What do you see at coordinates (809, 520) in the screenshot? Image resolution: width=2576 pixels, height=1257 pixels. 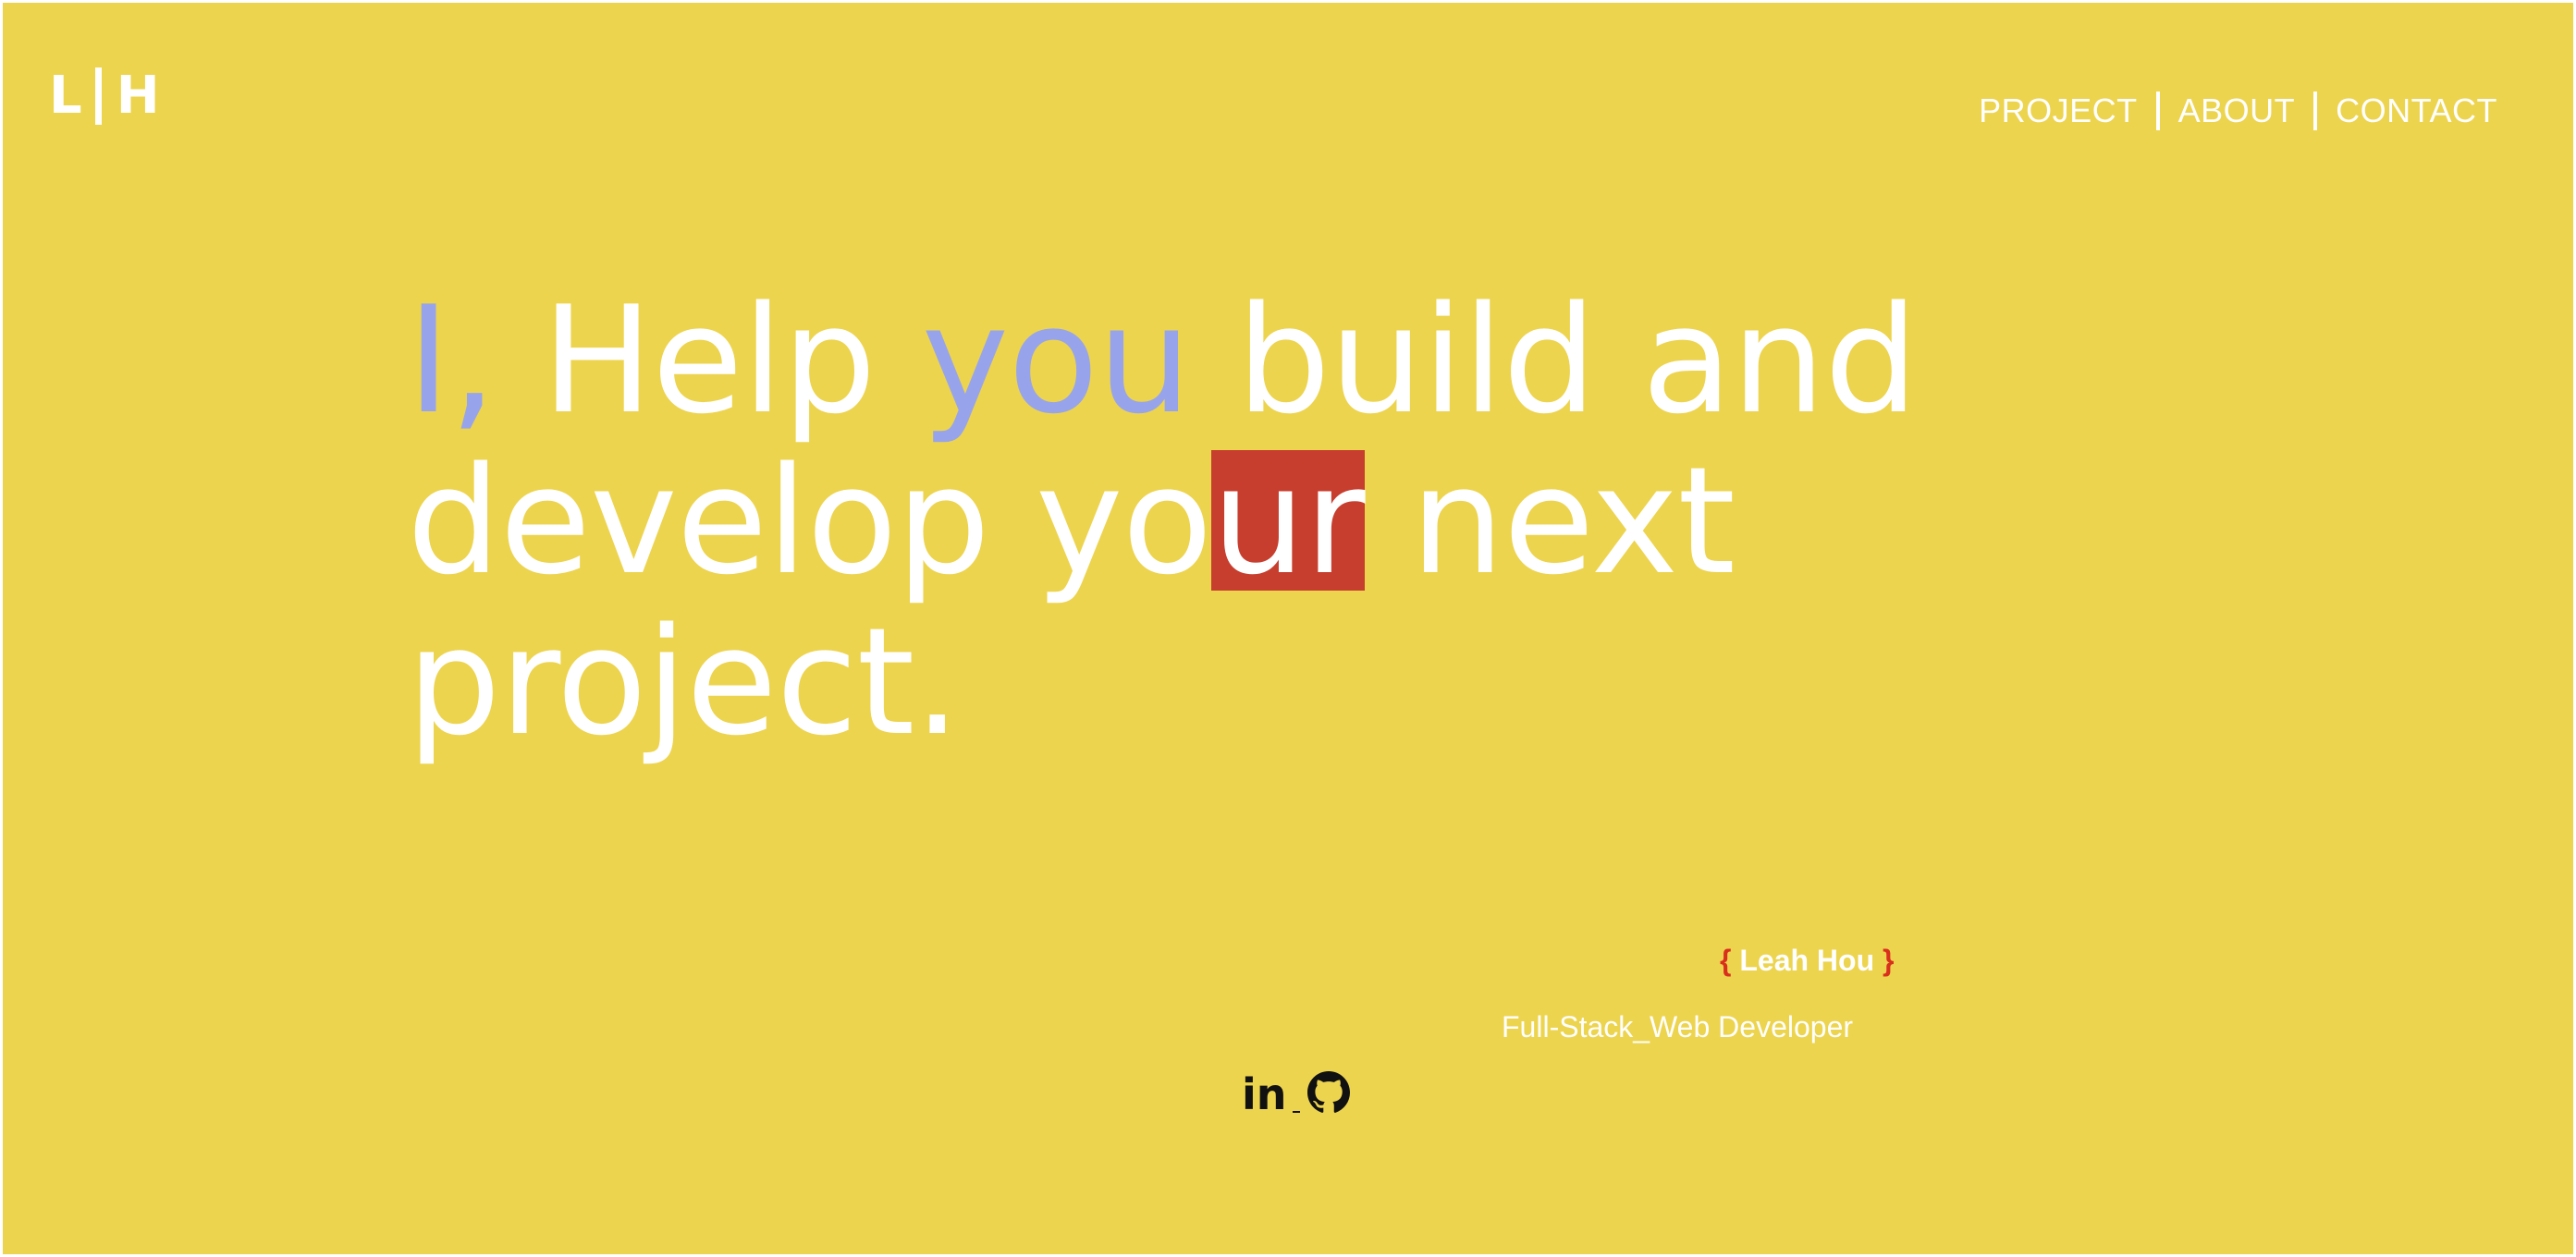 I see `hero-text: develop yo` at bounding box center [809, 520].